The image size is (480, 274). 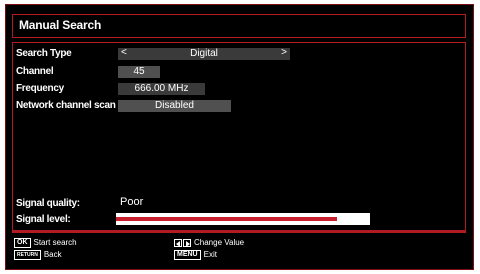 I want to click on frequency-label: Frequency, so click(x=40, y=88).